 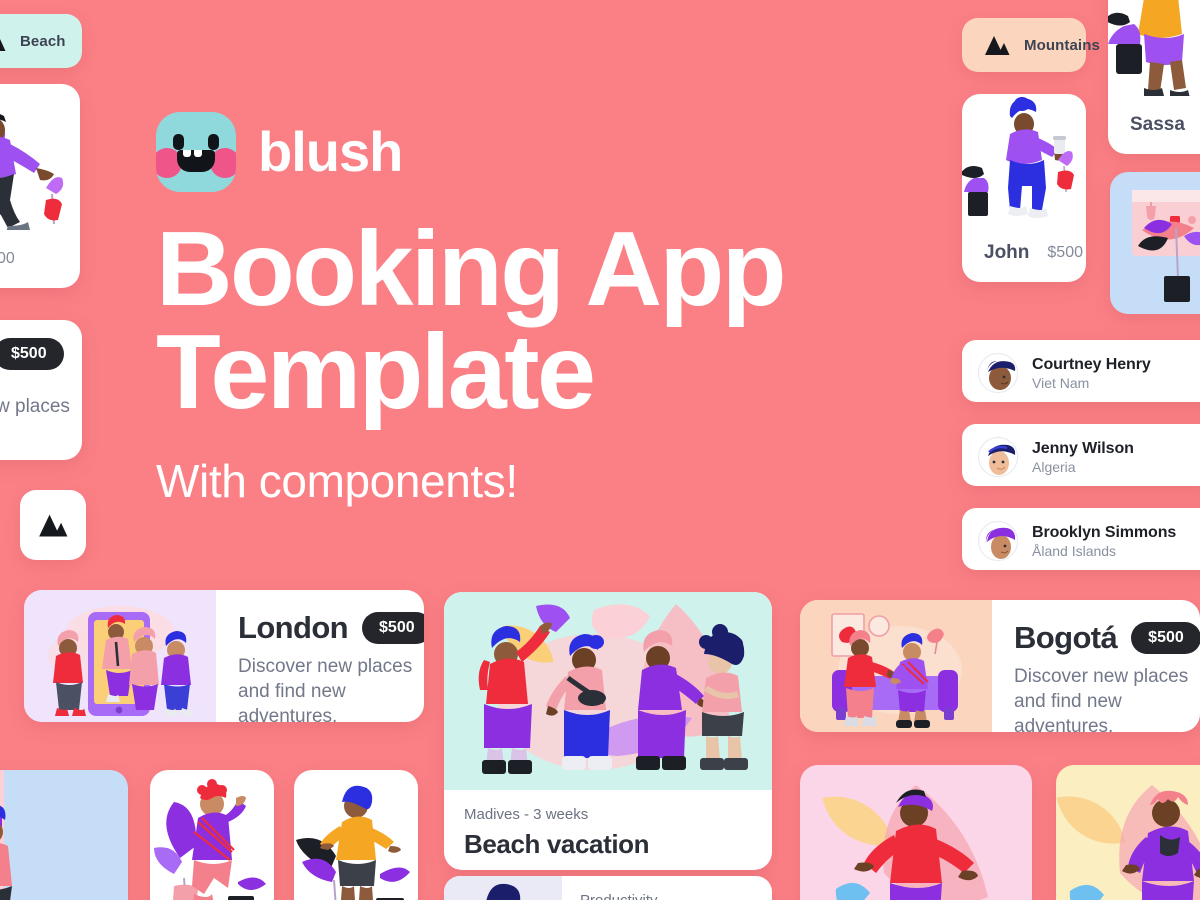 What do you see at coordinates (6, 835) in the screenshot?
I see `shopping-person-illustration` at bounding box center [6, 835].